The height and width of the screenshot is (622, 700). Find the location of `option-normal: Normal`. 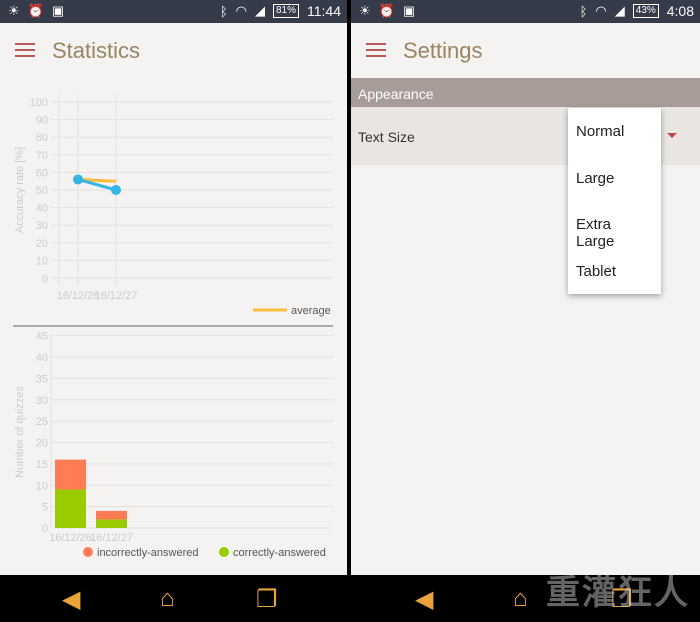

option-normal: Normal is located at coordinates (614, 137).